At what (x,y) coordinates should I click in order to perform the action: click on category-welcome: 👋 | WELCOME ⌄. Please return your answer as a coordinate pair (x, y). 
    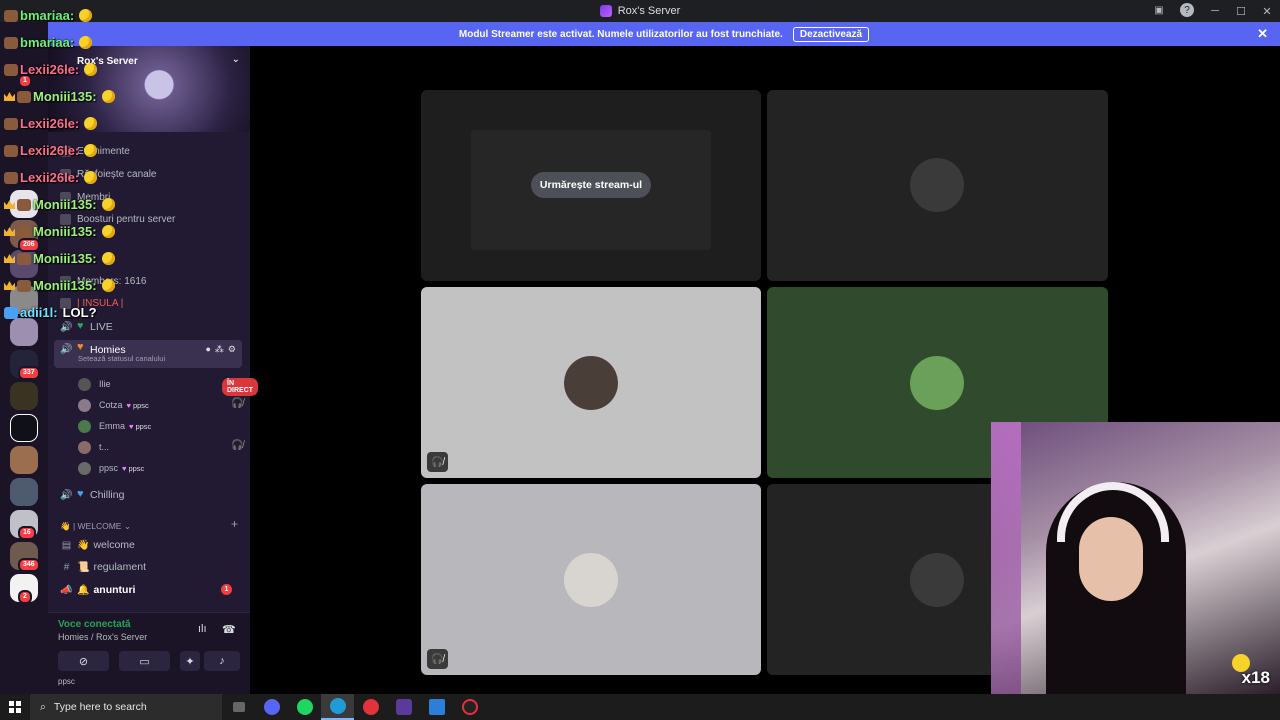
    Looking at the image, I should click on (95, 526).